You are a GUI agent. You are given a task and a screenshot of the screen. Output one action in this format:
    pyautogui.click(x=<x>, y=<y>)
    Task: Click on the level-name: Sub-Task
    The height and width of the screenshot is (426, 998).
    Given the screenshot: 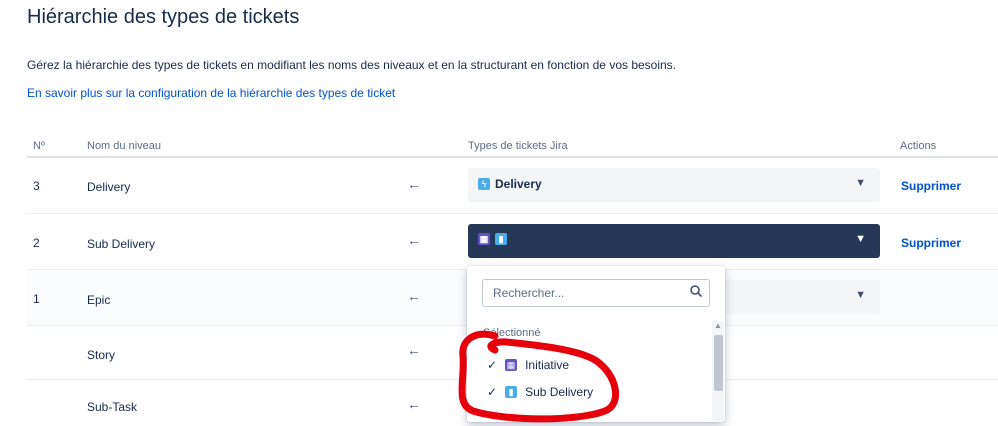 What is the action you would take?
    pyautogui.click(x=112, y=407)
    